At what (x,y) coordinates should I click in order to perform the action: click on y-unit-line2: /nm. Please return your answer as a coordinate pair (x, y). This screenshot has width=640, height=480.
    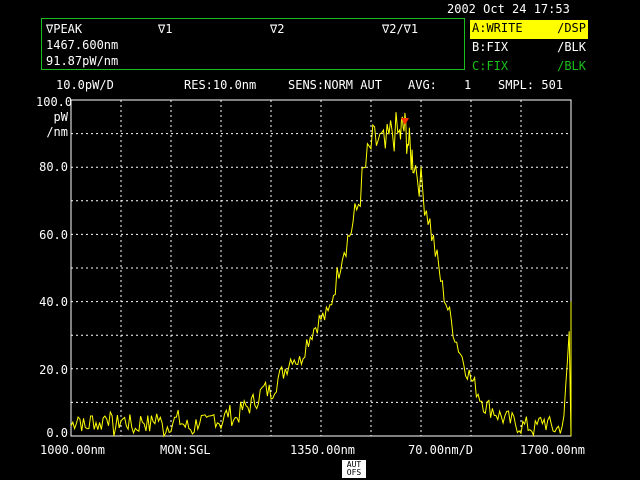
    Looking at the image, I should click on (57, 132).